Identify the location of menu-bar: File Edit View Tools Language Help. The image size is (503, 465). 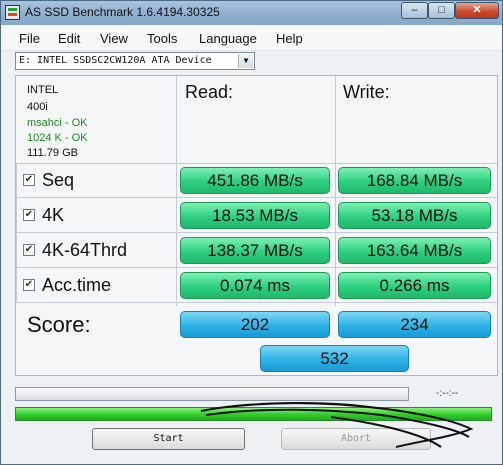
(251, 38).